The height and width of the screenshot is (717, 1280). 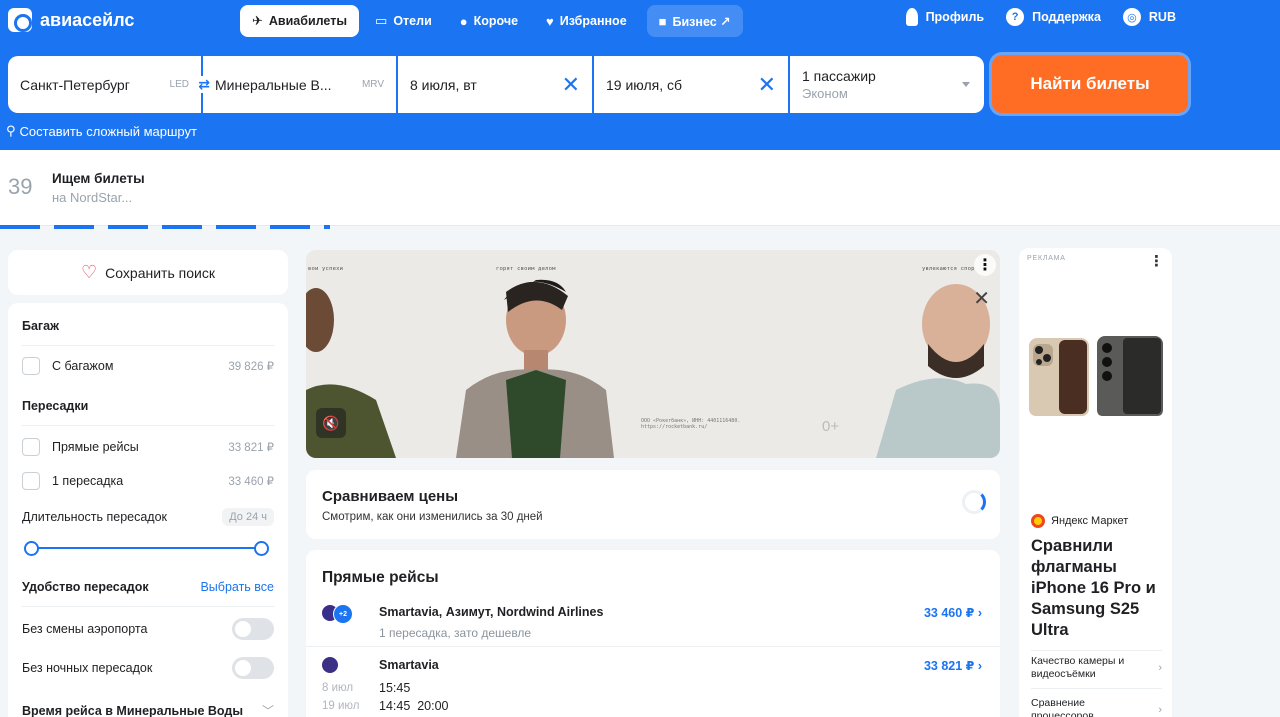 I want to click on ad-link-label: Качество камеры и видеосъёмки, so click(x=1078, y=667).